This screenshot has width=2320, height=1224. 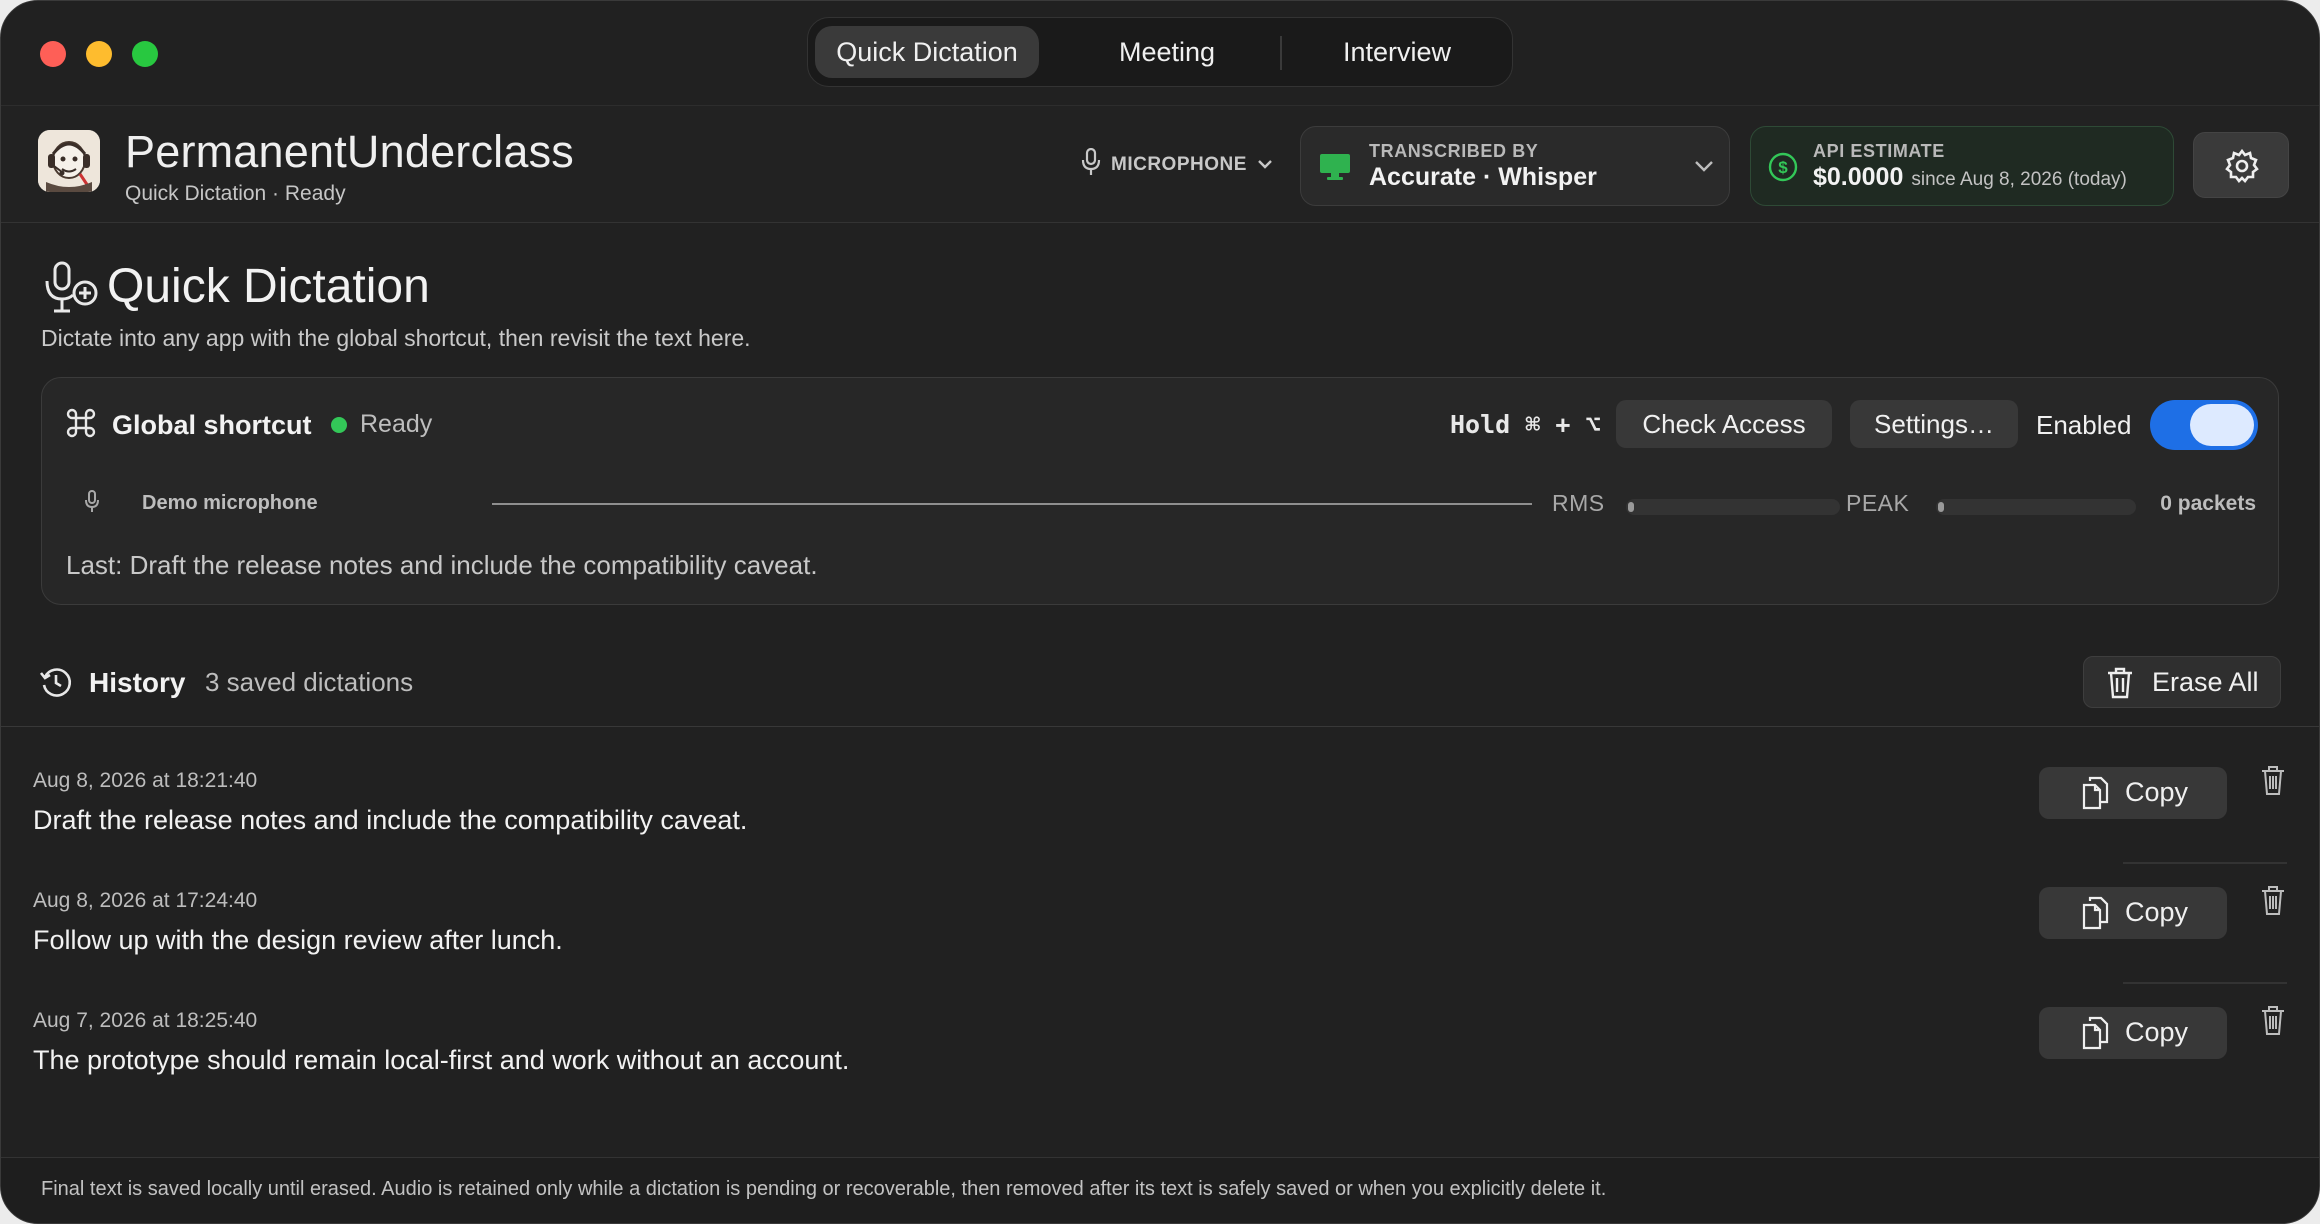 What do you see at coordinates (1160, 684) in the screenshot?
I see `history-header: History 3 saved dictations Erase All` at bounding box center [1160, 684].